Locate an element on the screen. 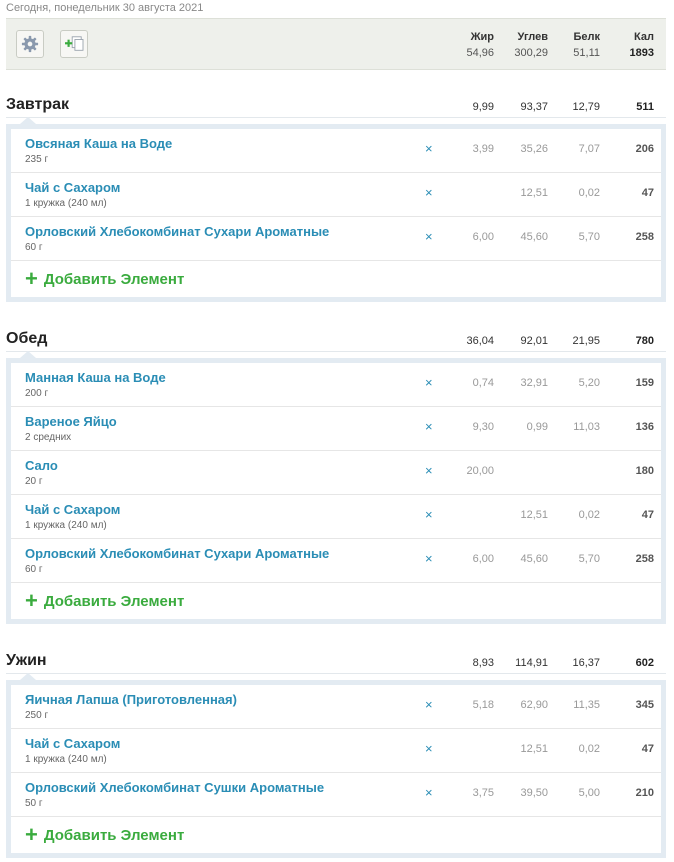  food-name-link: Манная Каша на Воде is located at coordinates (95, 377).